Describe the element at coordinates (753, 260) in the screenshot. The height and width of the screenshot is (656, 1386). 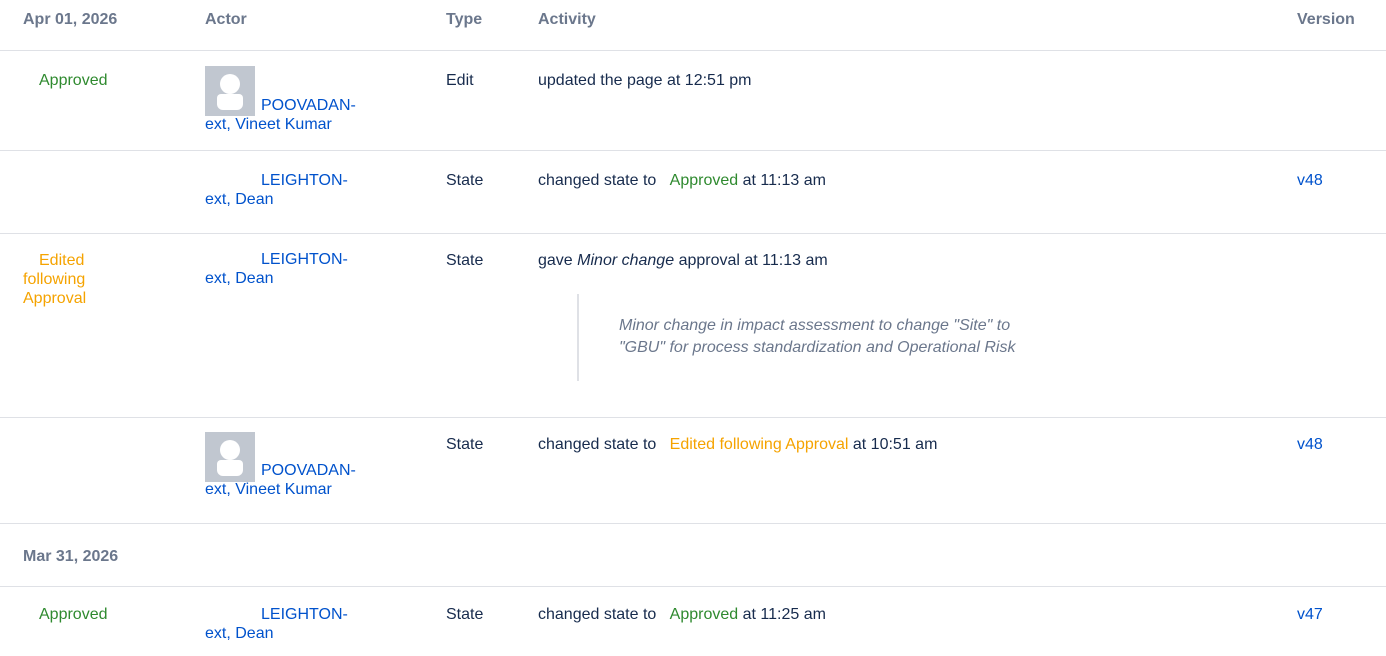
I see `activity-suffix: approval at 11:13 am` at that location.